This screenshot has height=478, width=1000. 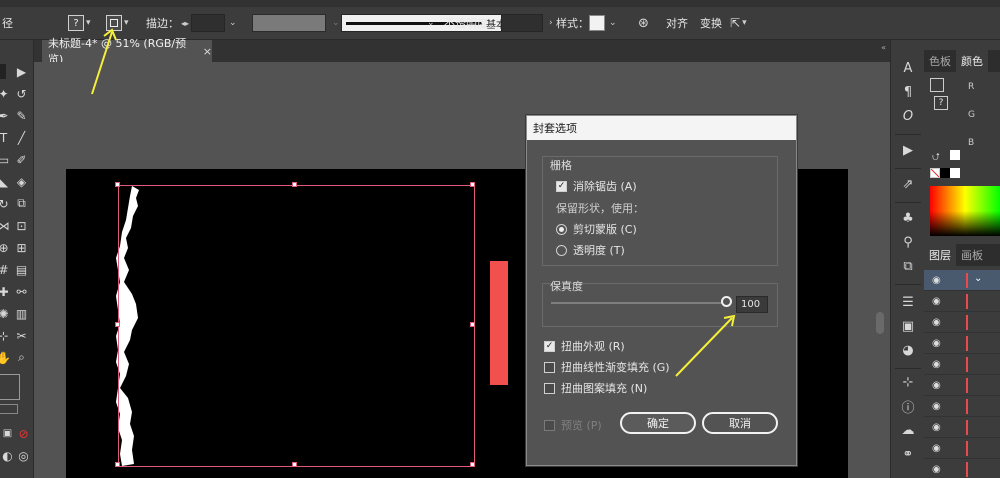 What do you see at coordinates (21, 203) in the screenshot?
I see `scale-icon: ⧉` at bounding box center [21, 203].